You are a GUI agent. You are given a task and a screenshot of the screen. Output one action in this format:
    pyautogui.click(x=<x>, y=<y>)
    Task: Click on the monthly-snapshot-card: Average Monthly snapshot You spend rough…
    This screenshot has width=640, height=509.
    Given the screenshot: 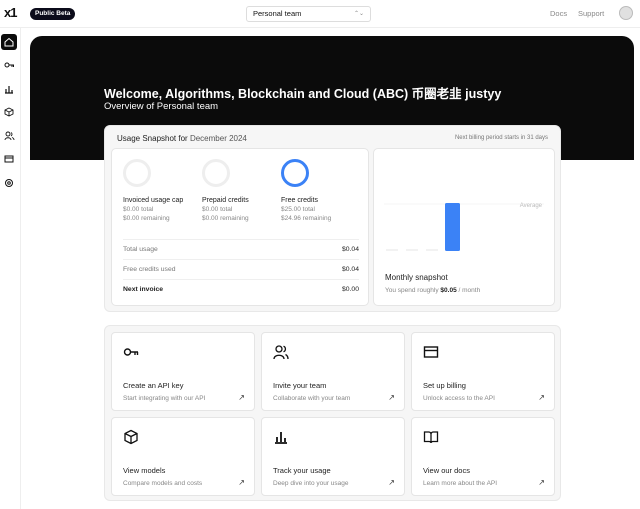 What is the action you would take?
    pyautogui.click(x=464, y=227)
    